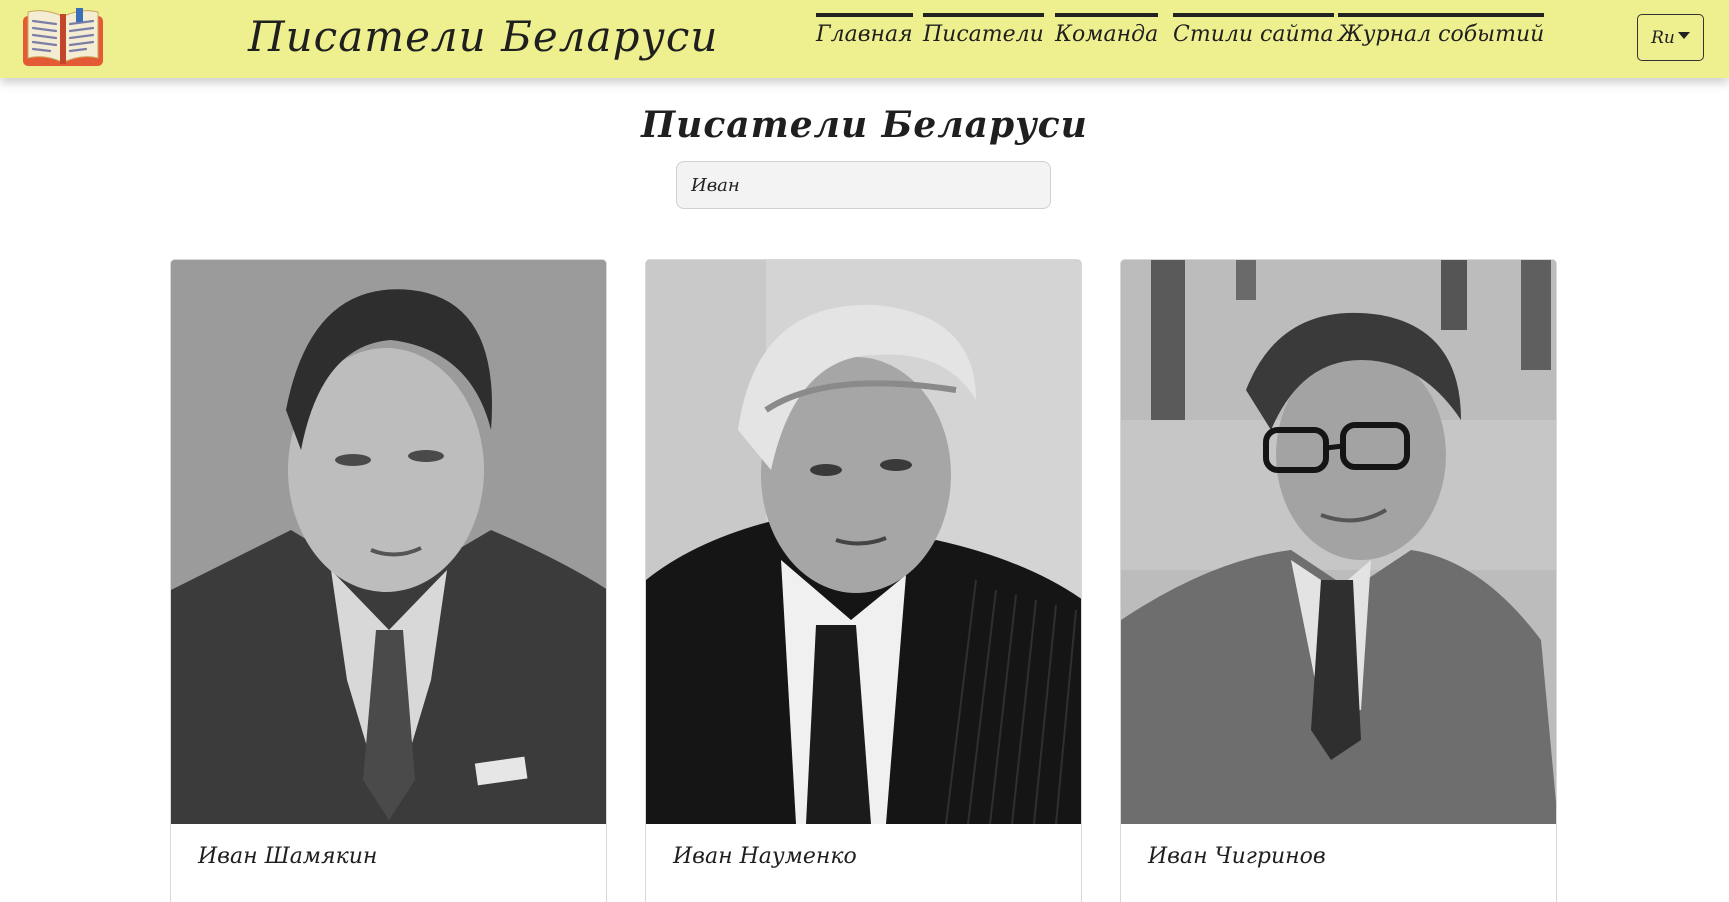  Describe the element at coordinates (864, 34) in the screenshot. I see `nav-home: Главная` at that location.